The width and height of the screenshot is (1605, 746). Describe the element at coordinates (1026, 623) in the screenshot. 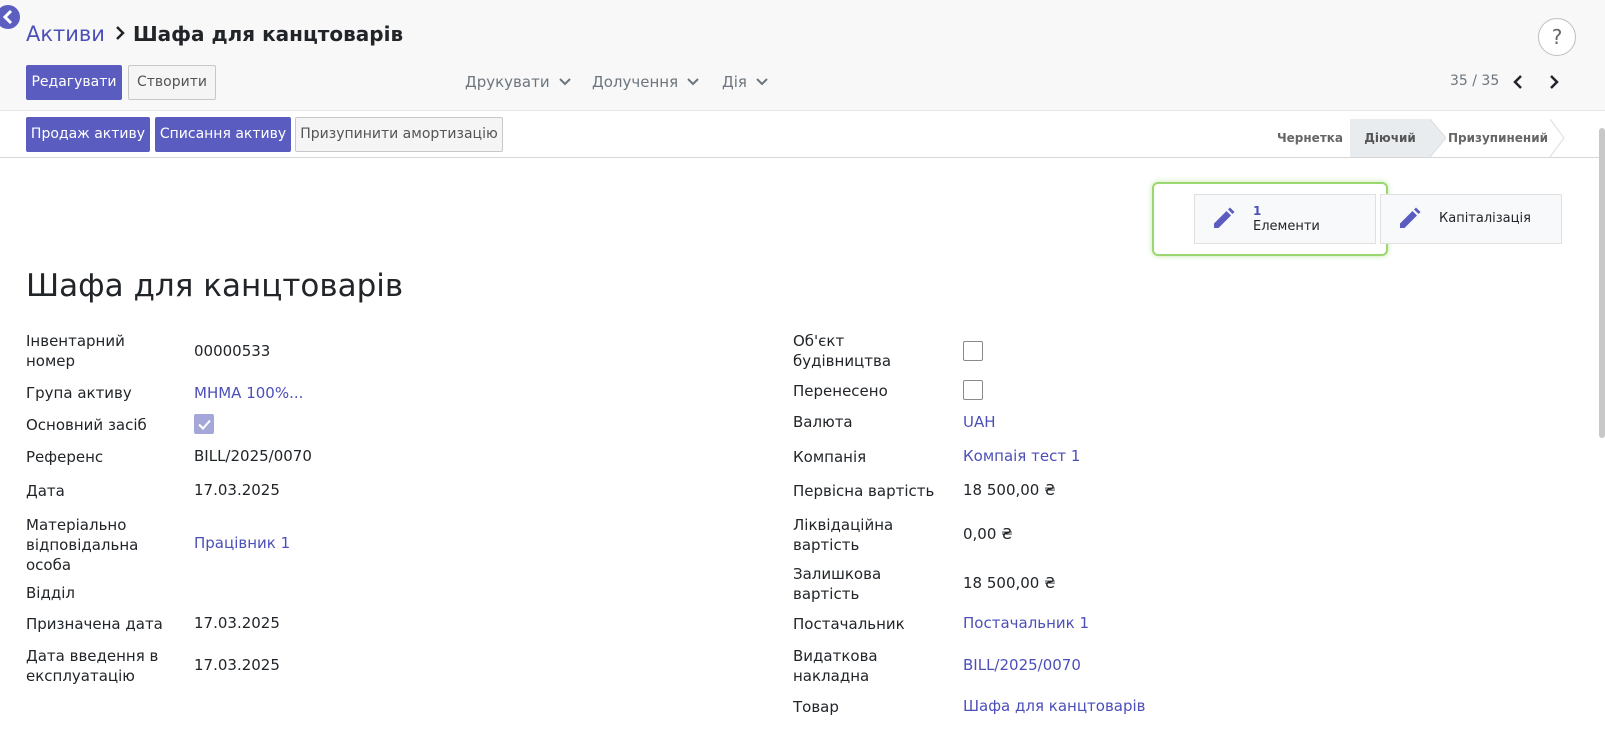

I see `vendor-link: Постачальник 1` at that location.